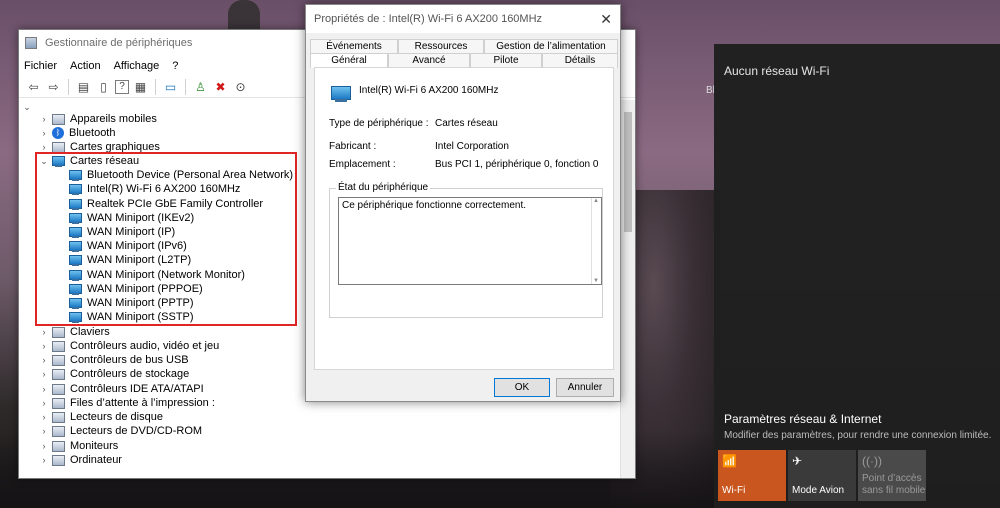 This screenshot has width=1000, height=508. What do you see at coordinates (551, 46) in the screenshot?
I see `tab-gestion-alimentation: Gestion de l’alimentation` at bounding box center [551, 46].